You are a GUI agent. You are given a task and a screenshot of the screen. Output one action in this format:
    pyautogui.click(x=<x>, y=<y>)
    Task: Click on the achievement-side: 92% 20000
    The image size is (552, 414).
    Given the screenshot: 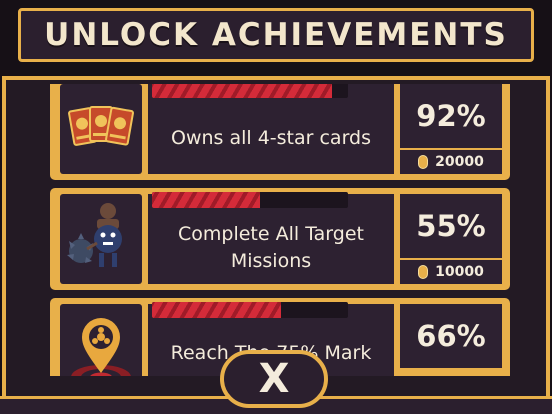 What is the action you would take?
    pyautogui.click(x=451, y=129)
    